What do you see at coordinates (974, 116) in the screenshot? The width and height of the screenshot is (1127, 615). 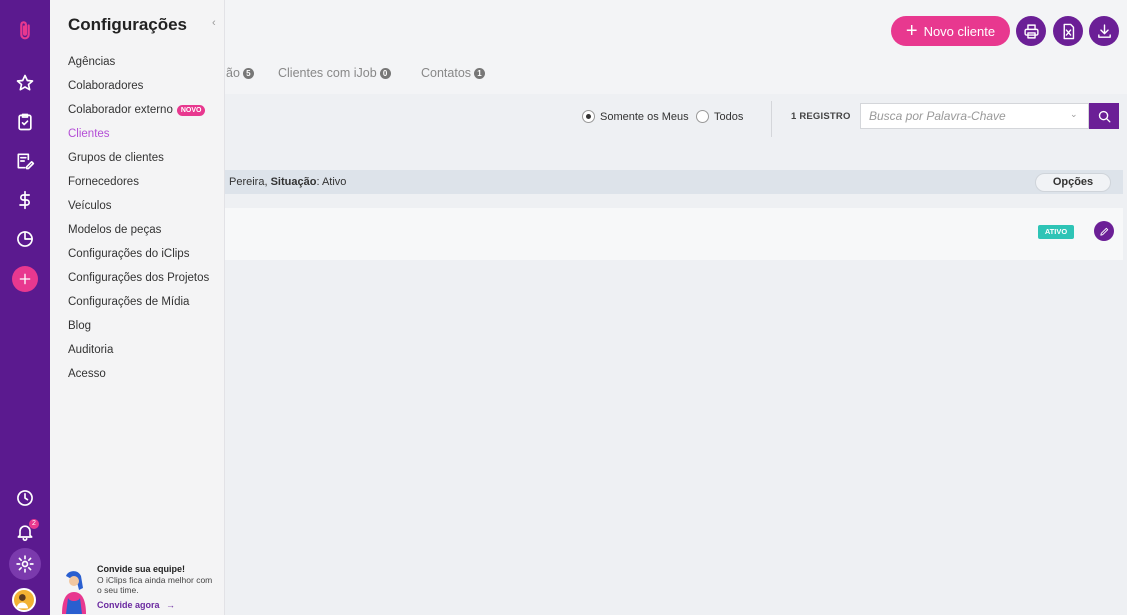 I see `search-input` at bounding box center [974, 116].